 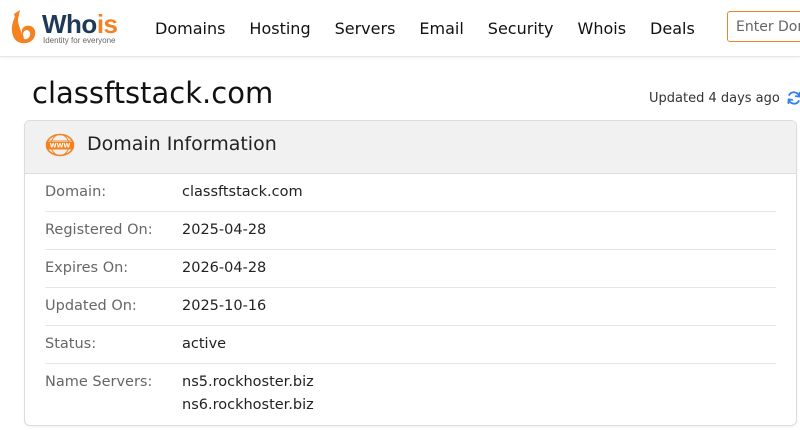 I want to click on row-expires-on: Expires On: 2026-04-28, so click(x=410, y=269).